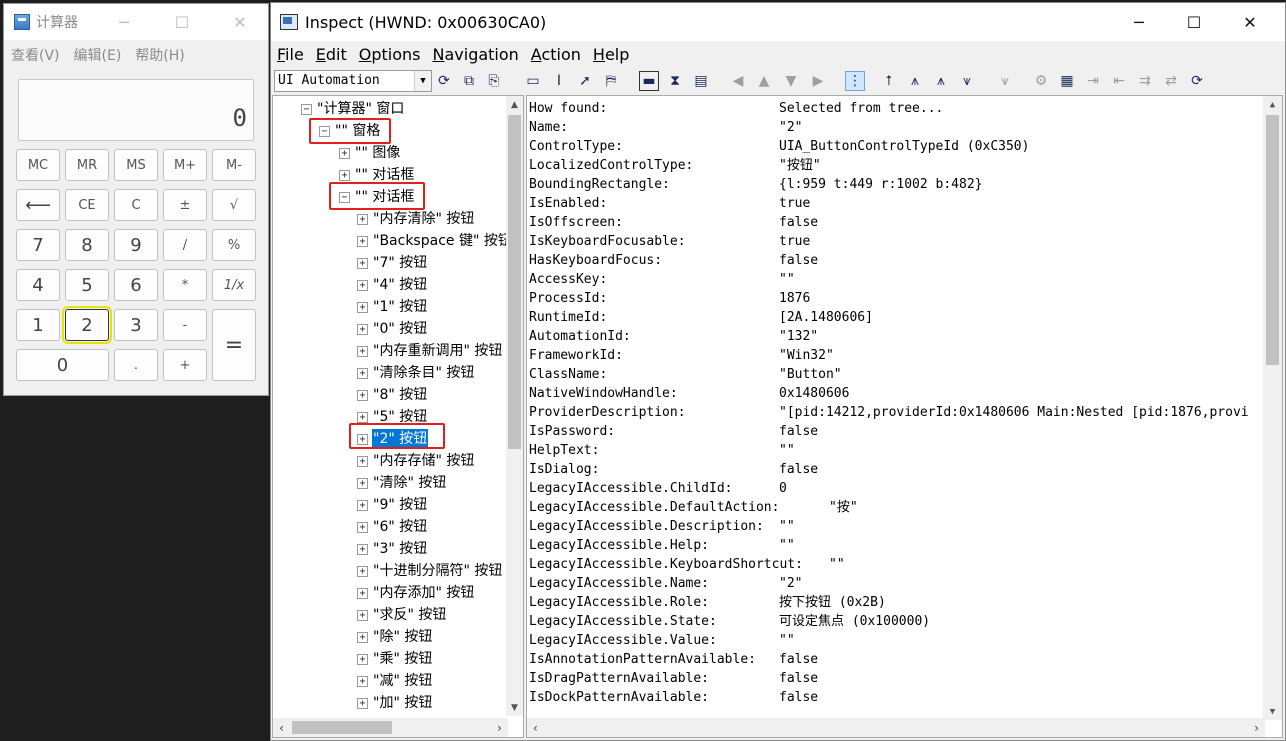 This screenshot has width=1286, height=741. Describe the element at coordinates (38, 205) in the screenshot. I see `backspace-button: ⟵` at that location.